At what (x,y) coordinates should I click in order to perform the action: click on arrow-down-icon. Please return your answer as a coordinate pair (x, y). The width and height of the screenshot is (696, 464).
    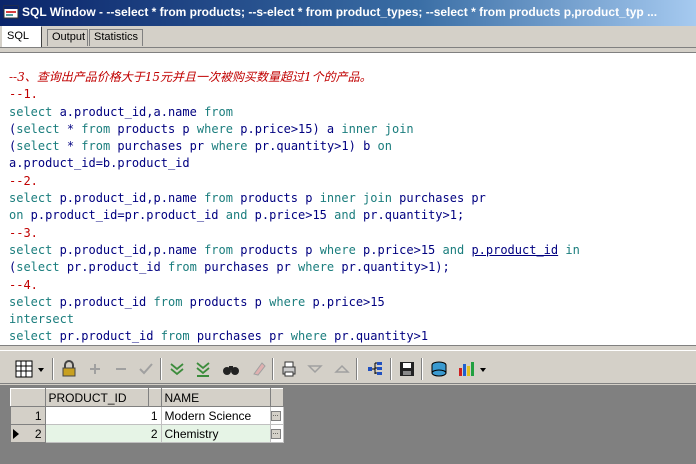
    Looking at the image, I should click on (315, 369).